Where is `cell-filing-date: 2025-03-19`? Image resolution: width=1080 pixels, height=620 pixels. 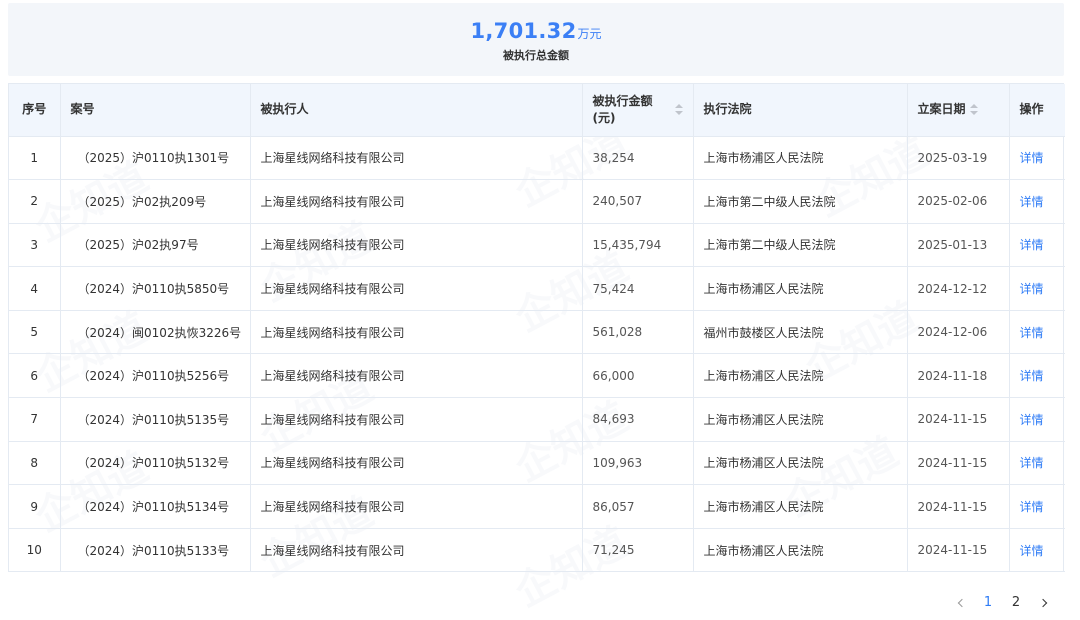 cell-filing-date: 2025-03-19 is located at coordinates (958, 158).